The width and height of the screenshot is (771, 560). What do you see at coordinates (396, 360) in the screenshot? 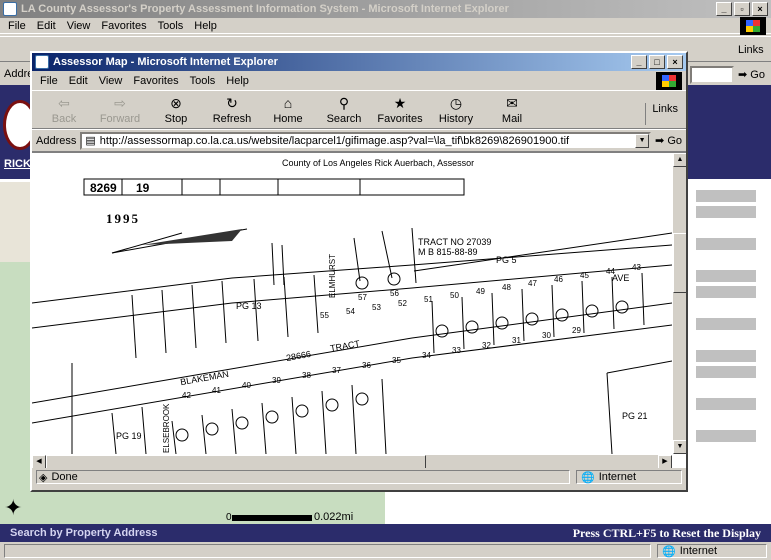
I see `lot-number: 35` at bounding box center [396, 360].